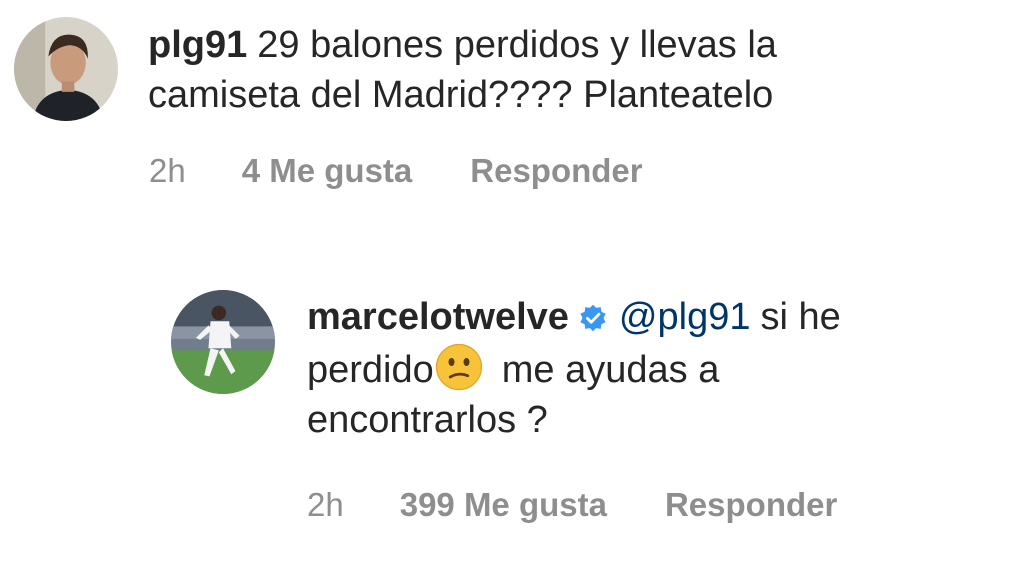 The width and height of the screenshot is (1024, 576). I want to click on mention-link: @plg91, so click(685, 317).